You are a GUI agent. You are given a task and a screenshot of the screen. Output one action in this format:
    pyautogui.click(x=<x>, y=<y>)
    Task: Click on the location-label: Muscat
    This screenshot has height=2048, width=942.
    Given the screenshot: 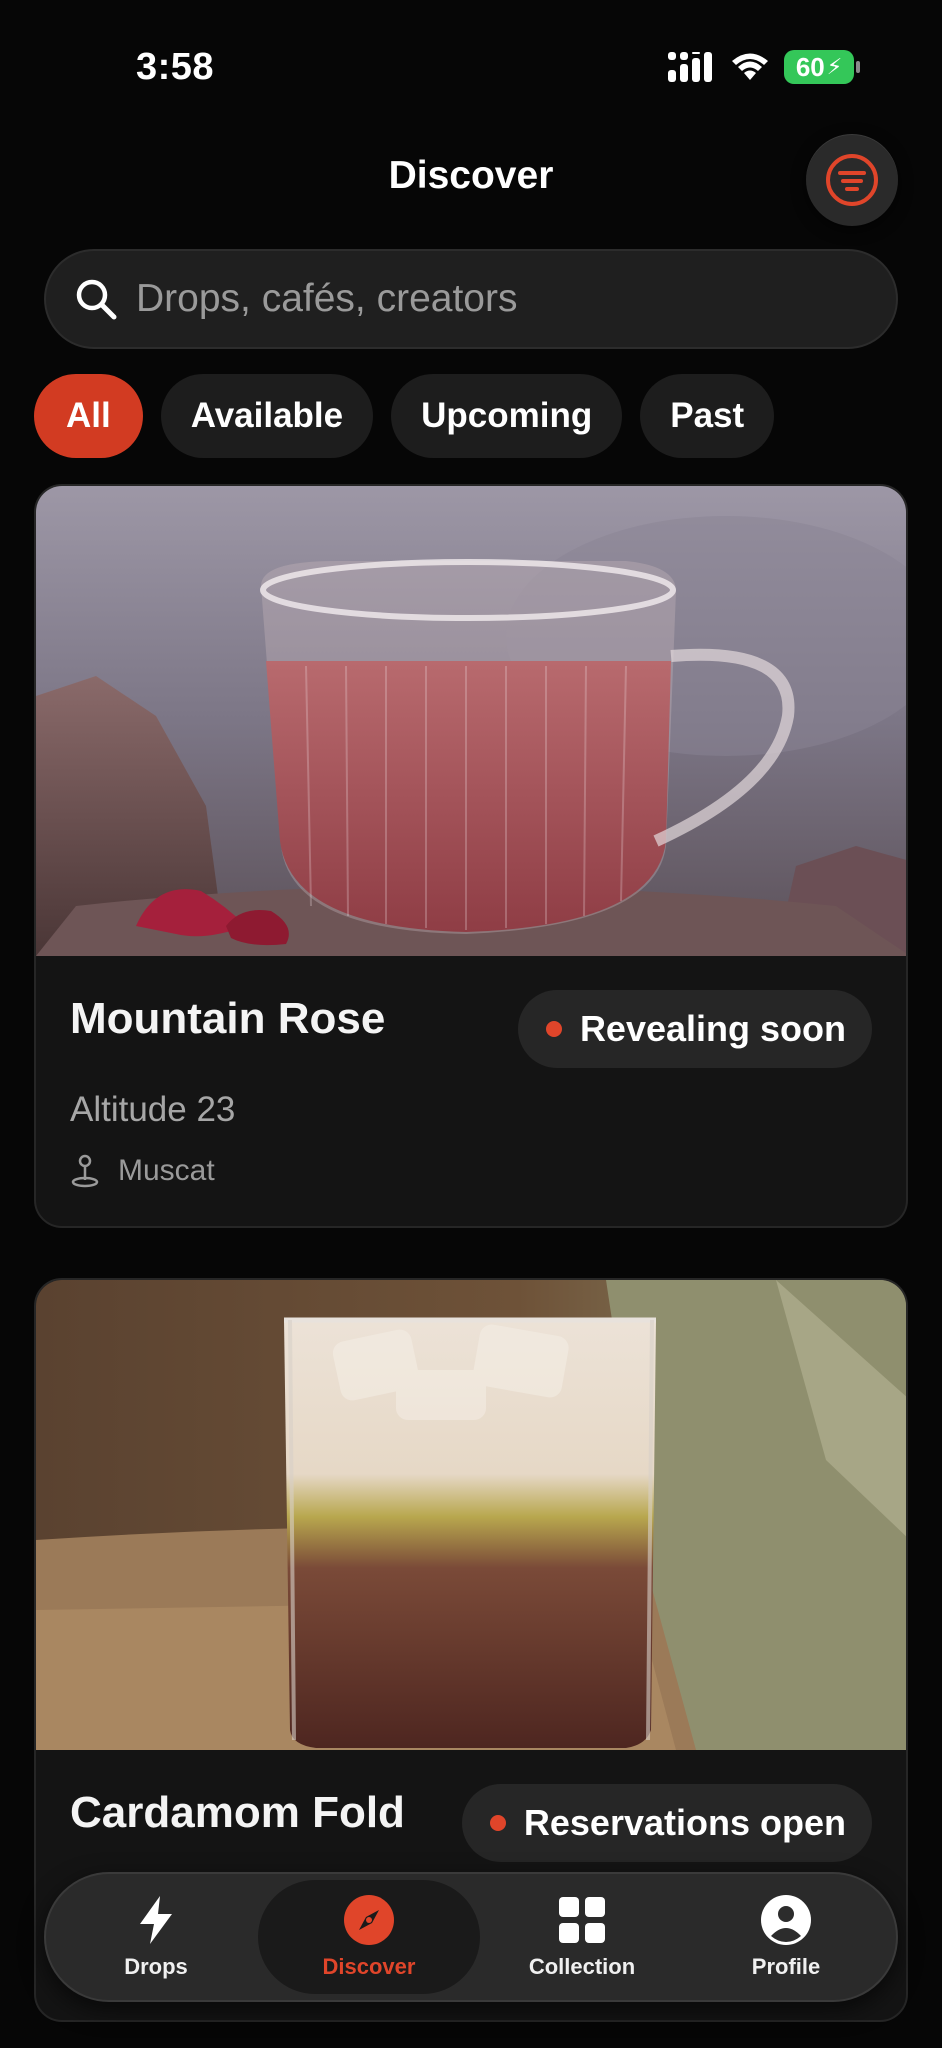 What is the action you would take?
    pyautogui.click(x=166, y=1170)
    